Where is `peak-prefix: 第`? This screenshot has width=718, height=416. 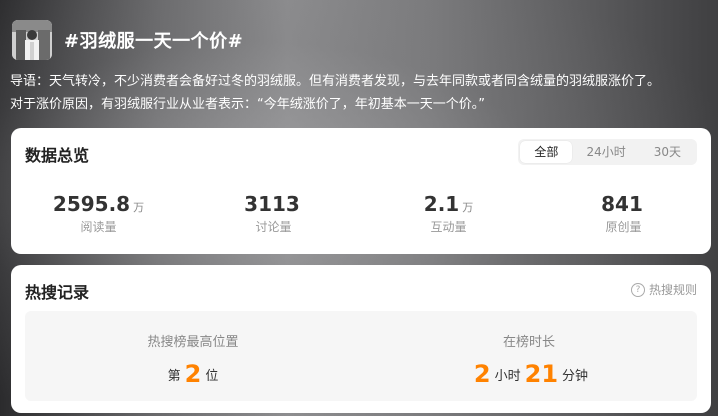
peak-prefix: 第 is located at coordinates (174, 376).